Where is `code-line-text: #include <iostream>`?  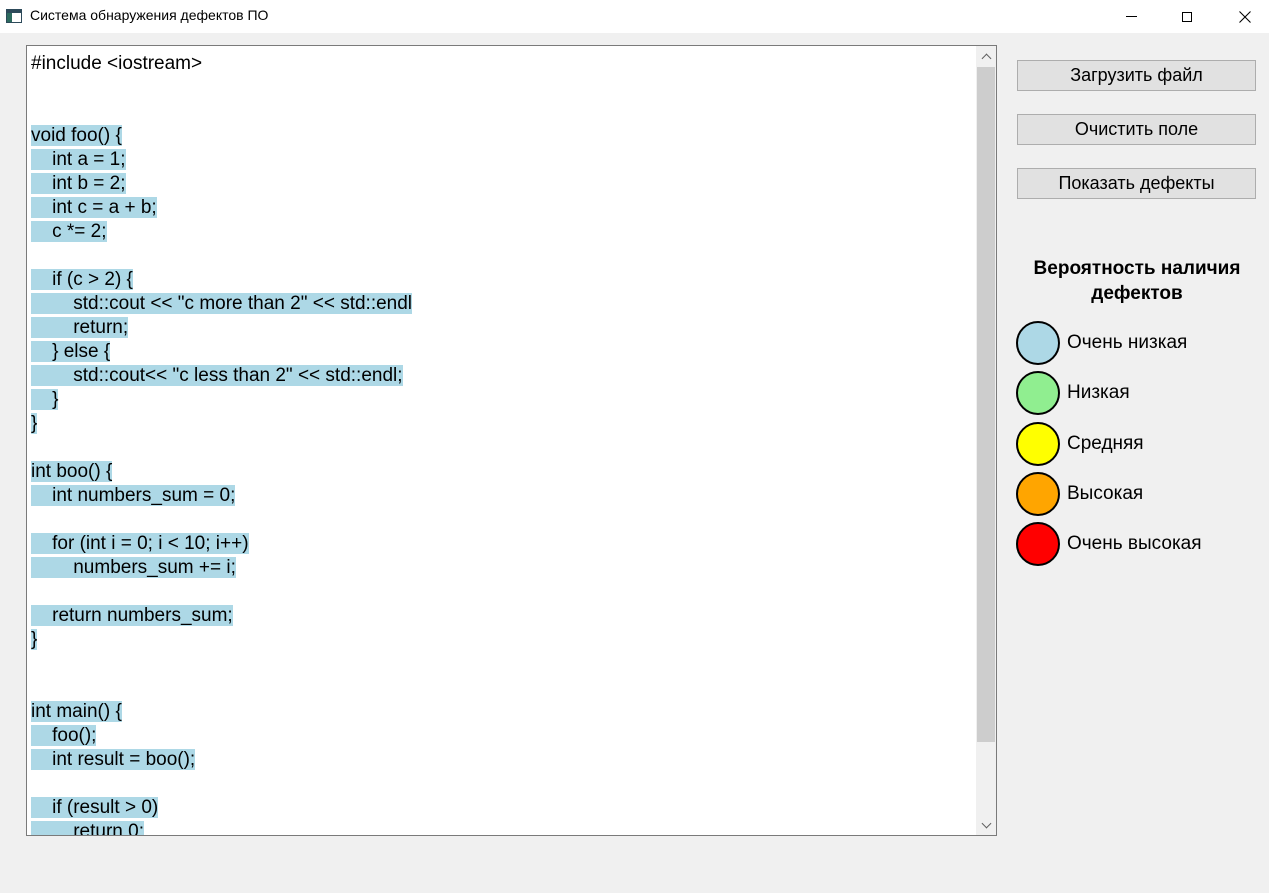
code-line-text: #include <iostream> is located at coordinates (117, 63).